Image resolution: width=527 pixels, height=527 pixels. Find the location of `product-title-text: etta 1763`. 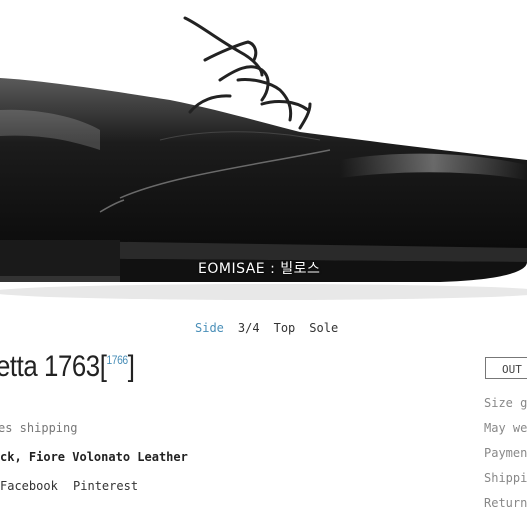

product-title-text: etta 1763 is located at coordinates (50, 366).